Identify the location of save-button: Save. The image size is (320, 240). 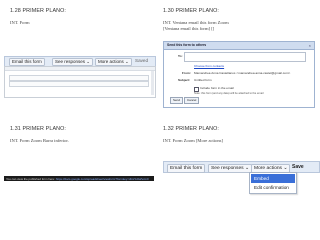
(298, 167).